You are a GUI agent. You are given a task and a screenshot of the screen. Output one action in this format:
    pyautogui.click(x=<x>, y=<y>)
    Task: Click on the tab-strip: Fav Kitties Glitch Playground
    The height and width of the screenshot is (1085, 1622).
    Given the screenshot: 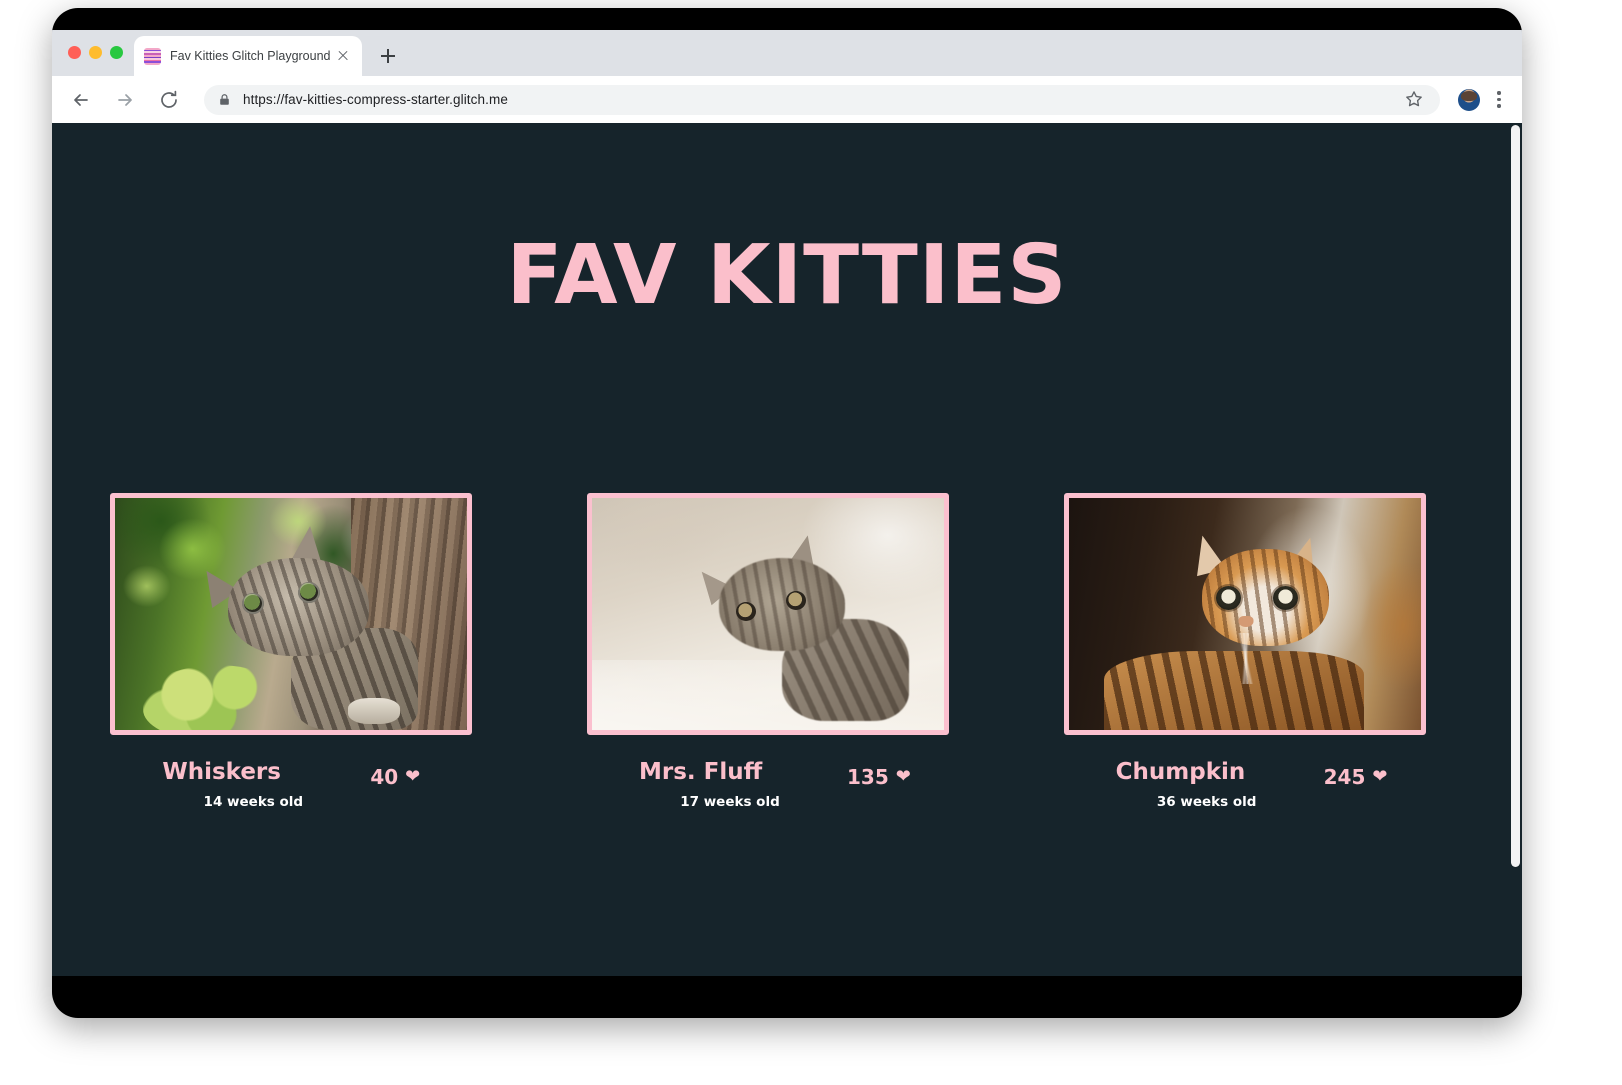 What is the action you would take?
    pyautogui.click(x=787, y=53)
    